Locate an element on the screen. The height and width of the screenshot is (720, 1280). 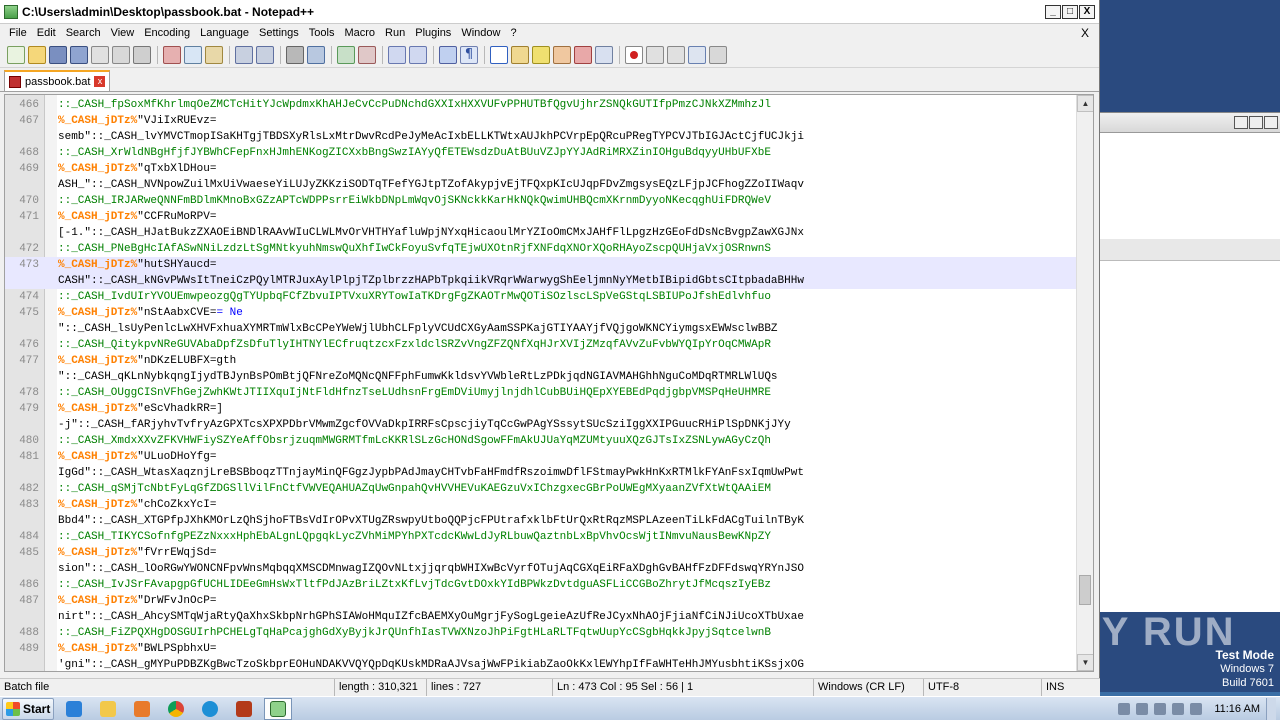
bg-minimize-button is located at coordinates (1241, 122).